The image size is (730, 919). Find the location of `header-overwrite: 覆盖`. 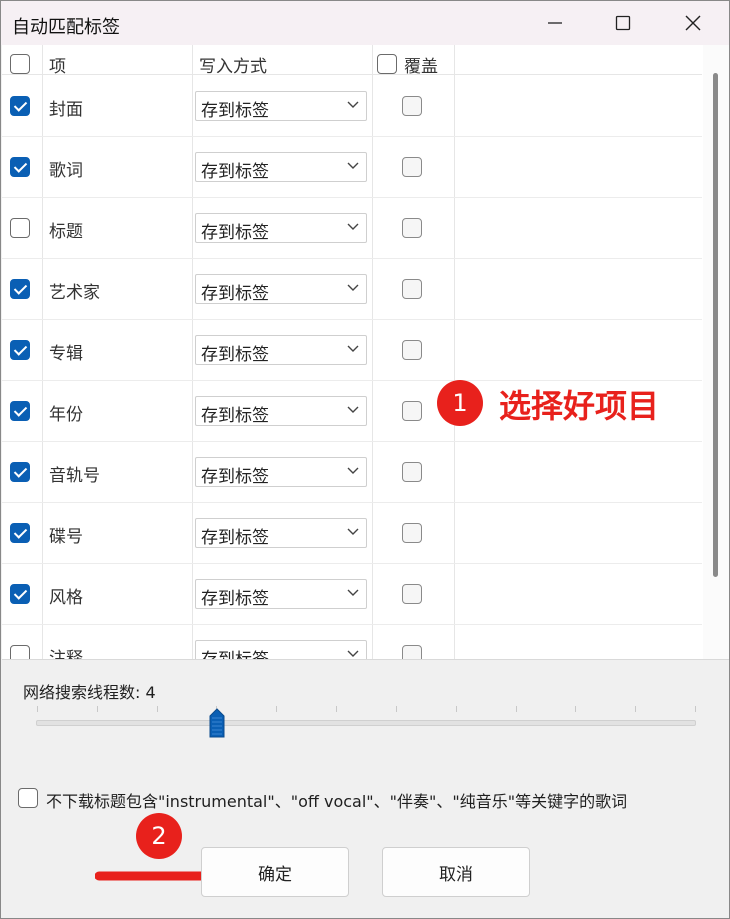

header-overwrite: 覆盖 is located at coordinates (421, 67).